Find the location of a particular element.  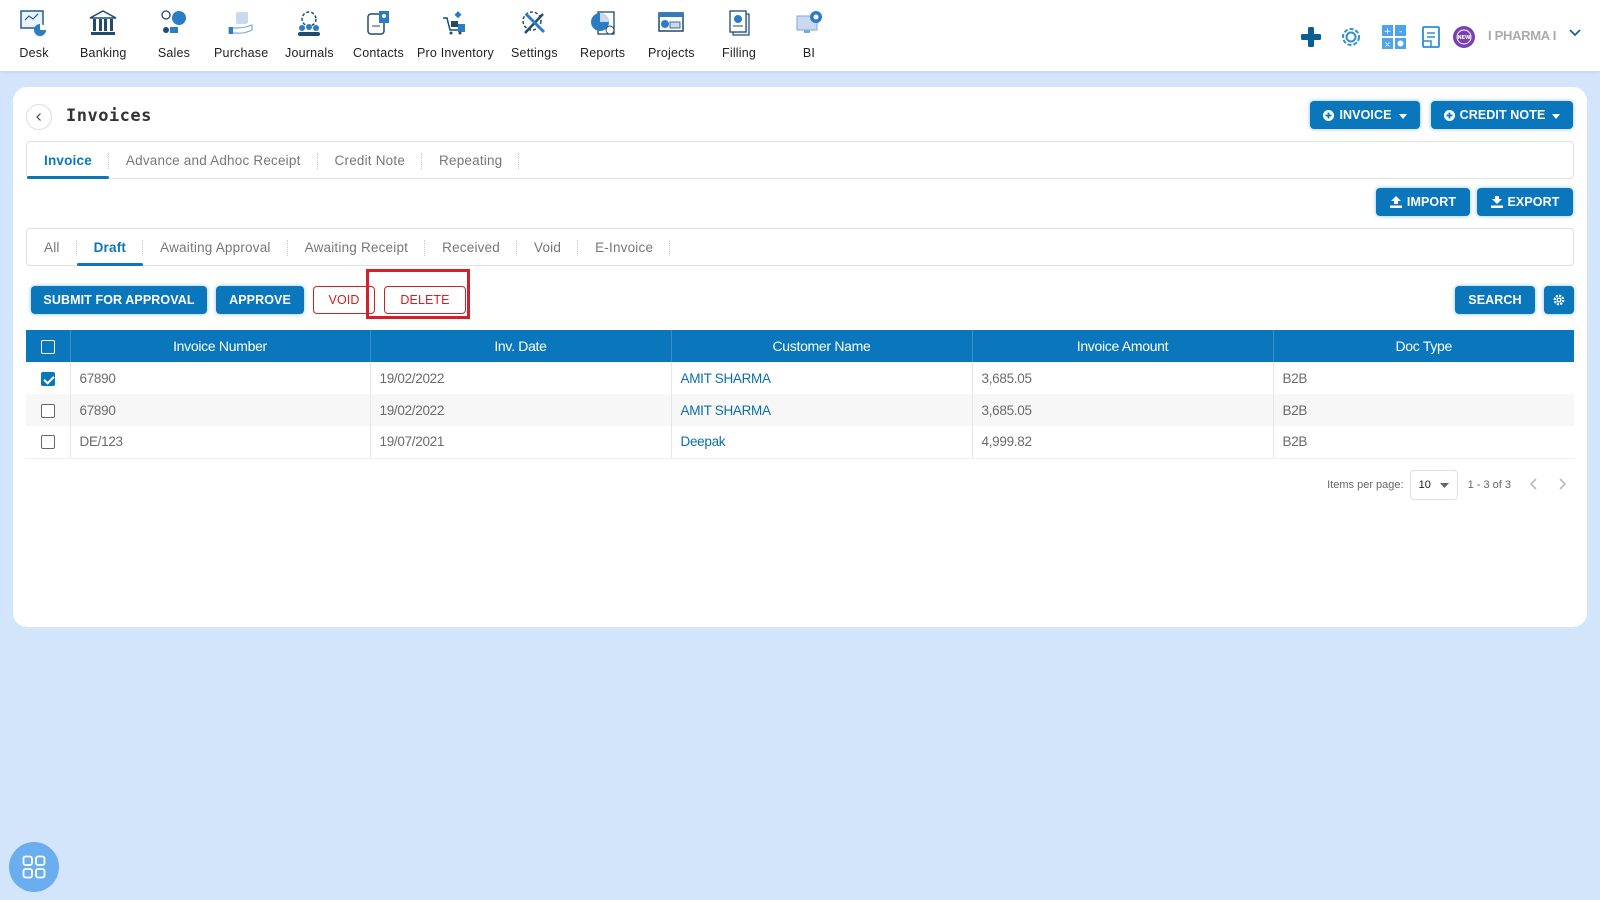

tab-e-invoice: E-Invoice is located at coordinates (624, 247).